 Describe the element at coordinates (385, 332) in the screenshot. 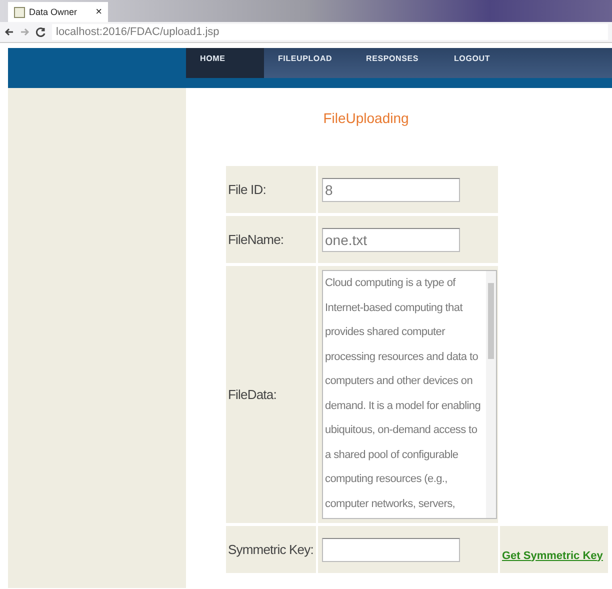

I see `file-data-text-line: provides shared computer` at that location.